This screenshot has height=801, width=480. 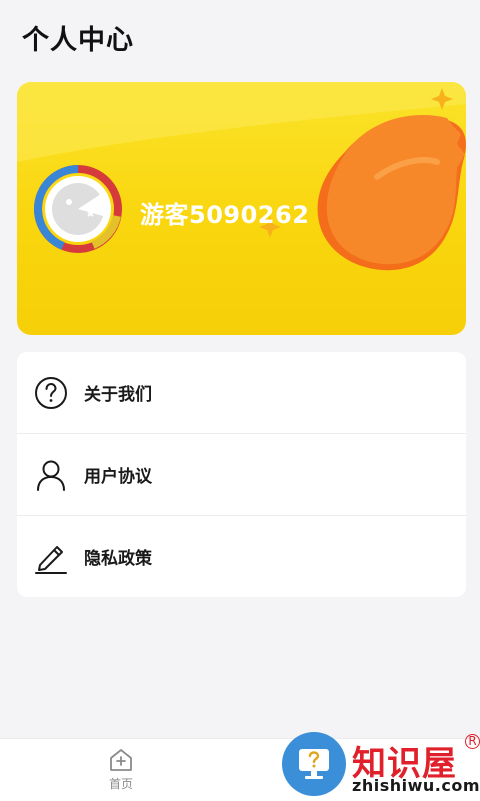 I want to click on menu-item-label: 用户协议, so click(x=118, y=477).